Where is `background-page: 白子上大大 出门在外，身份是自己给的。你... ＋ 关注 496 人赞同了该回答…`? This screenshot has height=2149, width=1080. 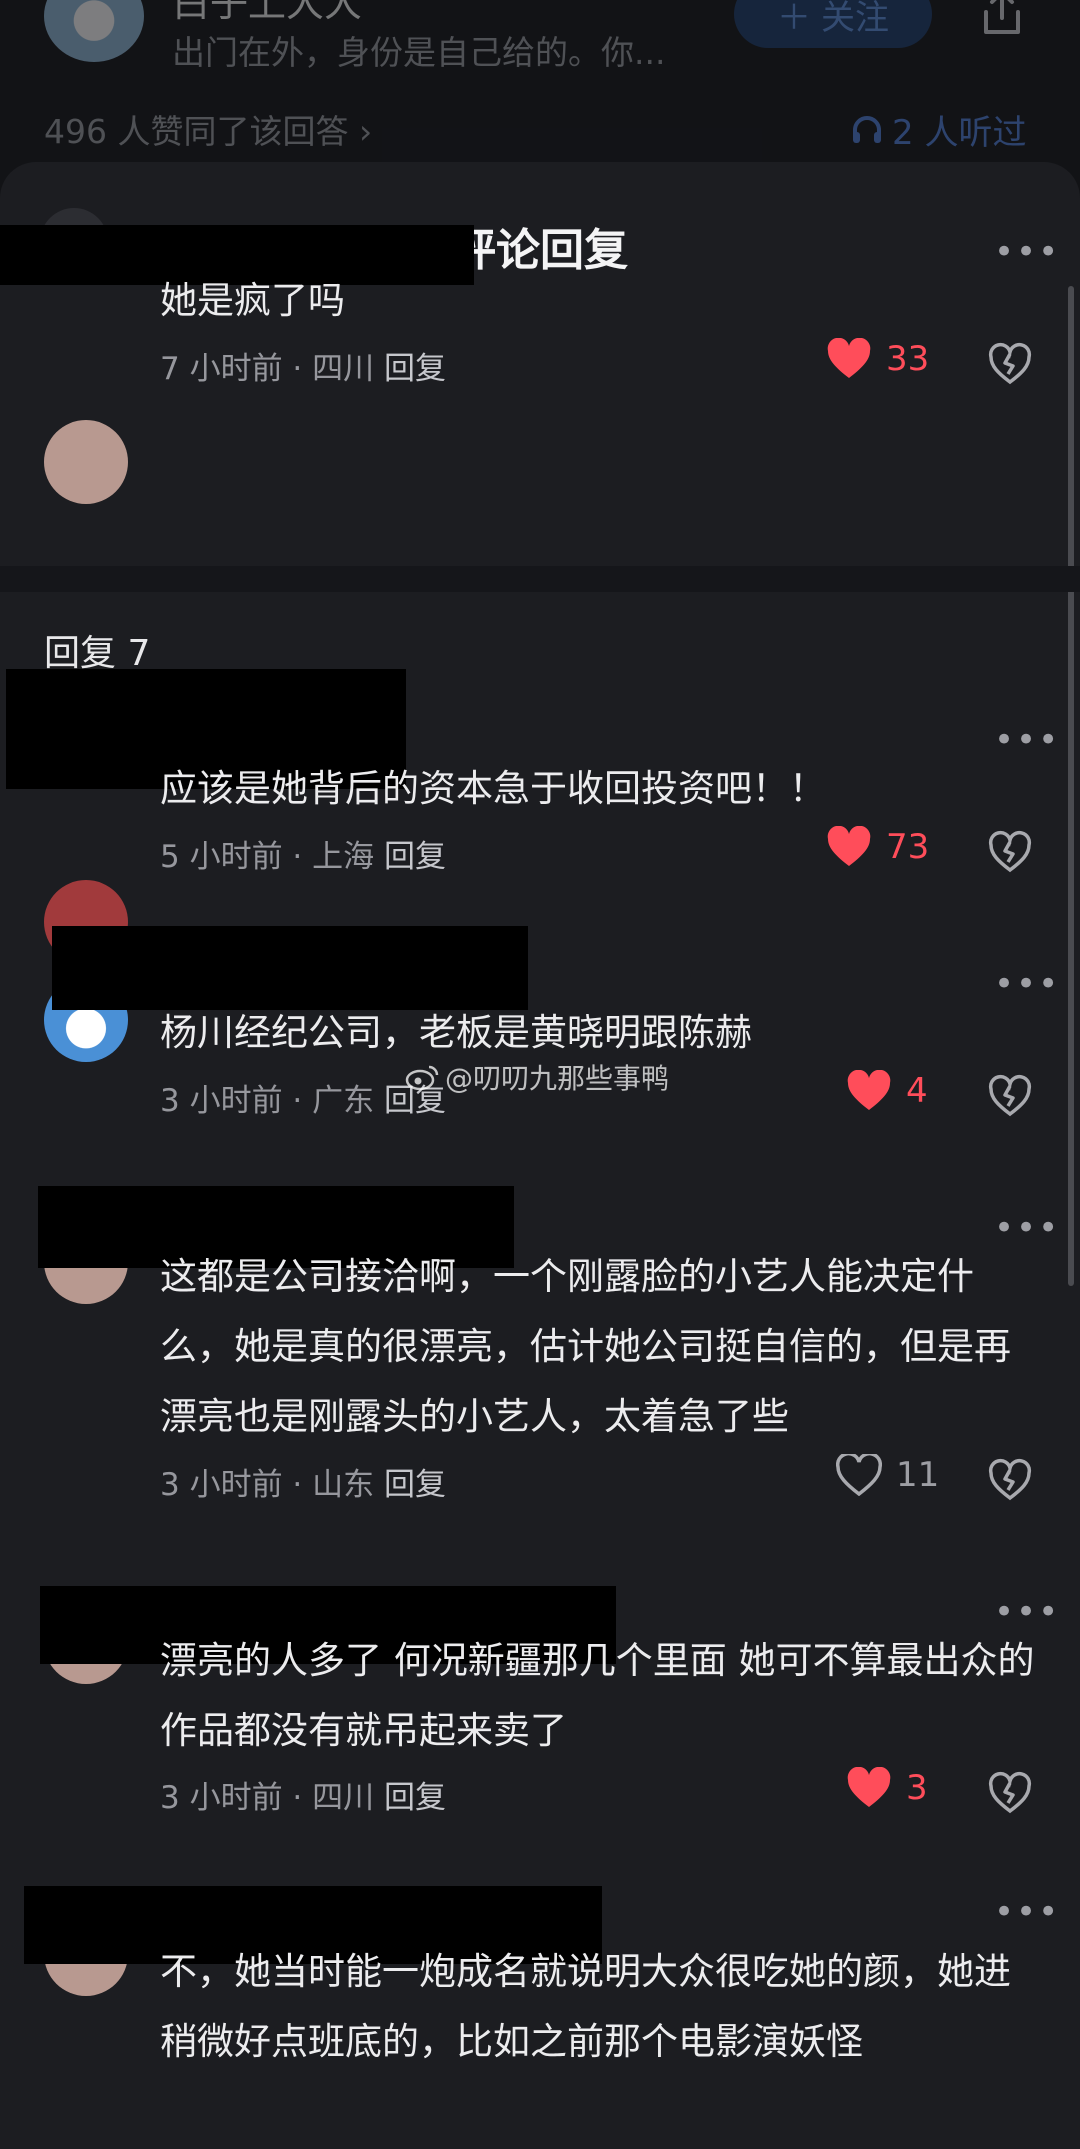
background-page: 白子上大大 出门在外，身份是自己给的。你... ＋ 关注 496 人赞同了该回答… is located at coordinates (540, 90).